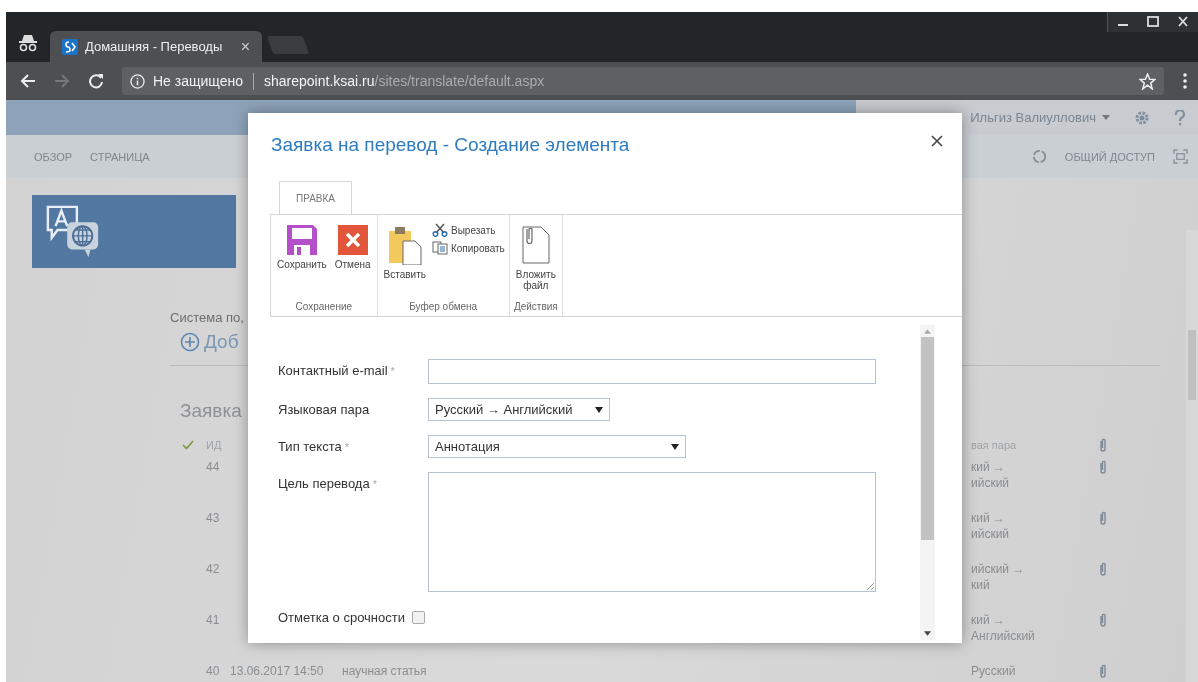 The image size is (1198, 682). I want to click on attach-button: Вложить файл, so click(535, 262).